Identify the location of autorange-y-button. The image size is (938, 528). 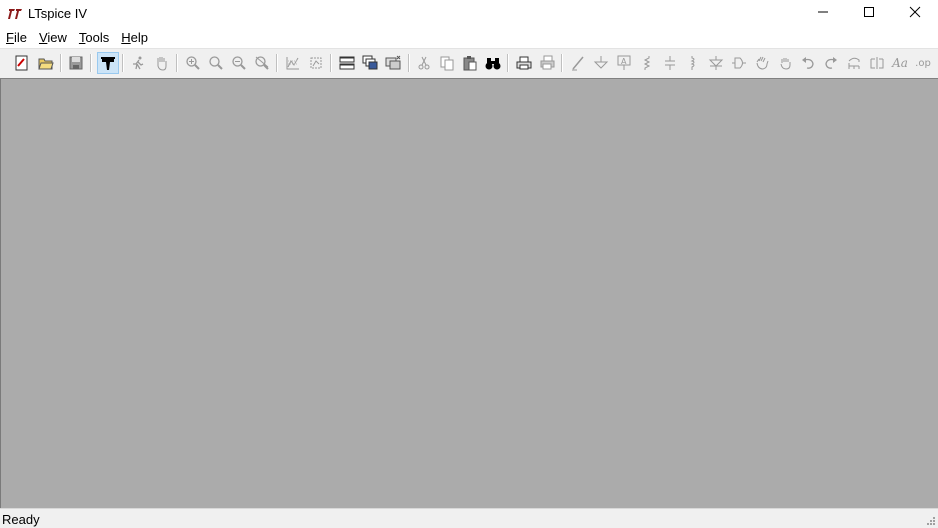
(316, 63).